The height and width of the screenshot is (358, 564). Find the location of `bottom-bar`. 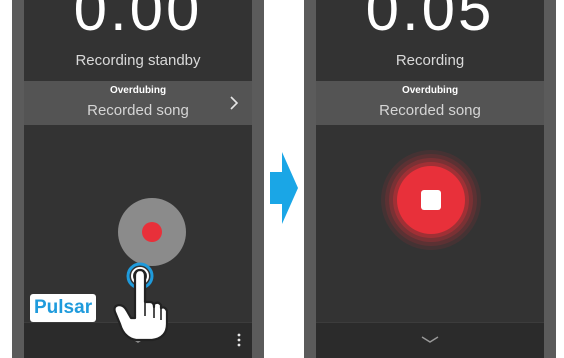

bottom-bar is located at coordinates (430, 340).